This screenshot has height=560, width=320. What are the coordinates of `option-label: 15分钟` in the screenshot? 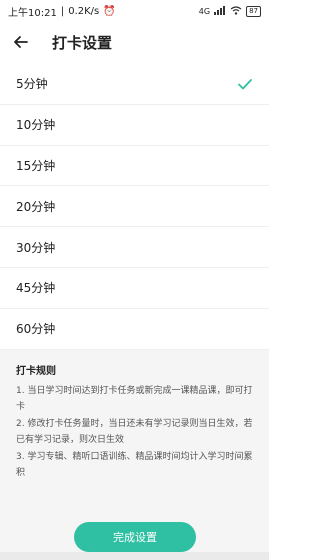 It's located at (36, 165).